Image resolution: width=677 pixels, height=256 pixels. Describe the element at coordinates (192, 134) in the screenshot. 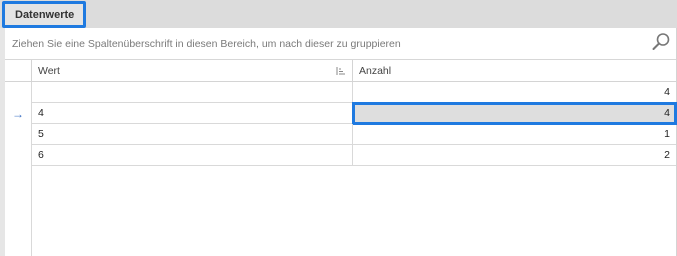

I see `cell-wert: 5` at that location.